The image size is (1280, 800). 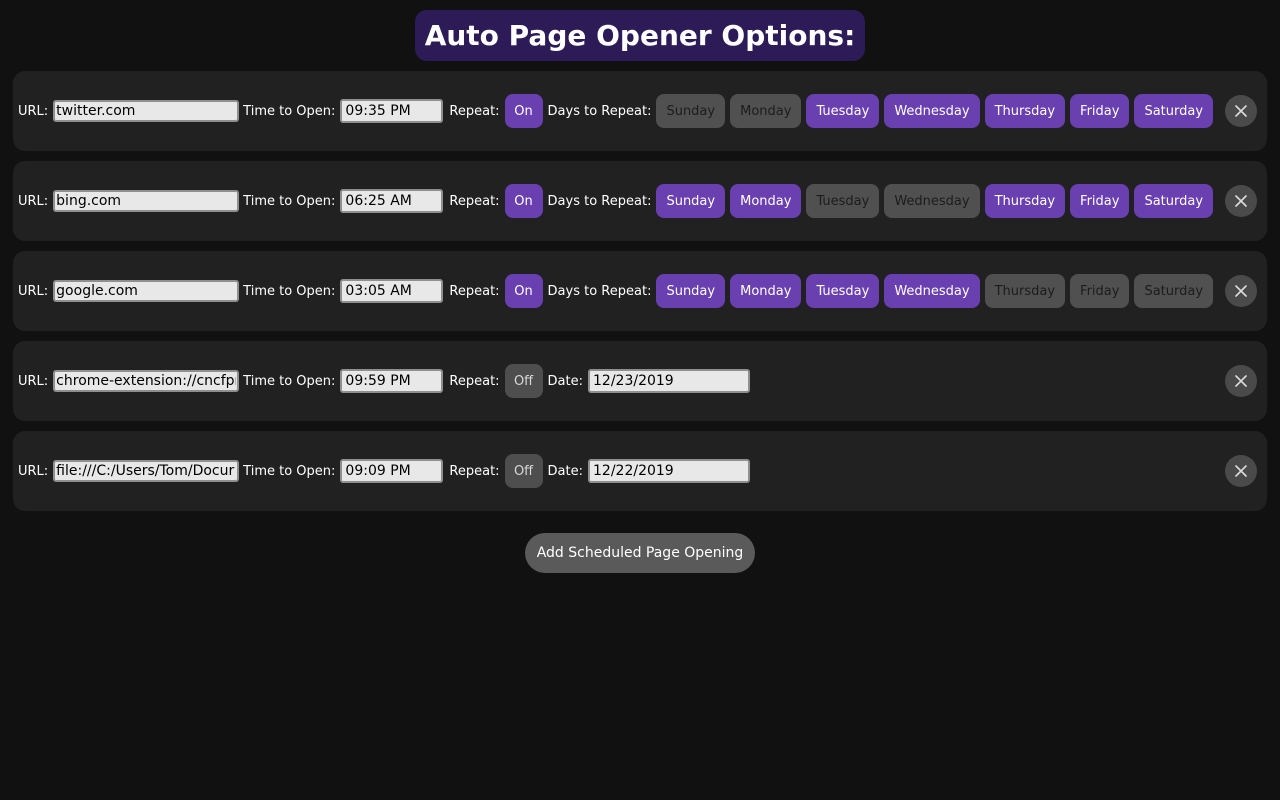 What do you see at coordinates (640, 35) in the screenshot?
I see `page-title: Auto Page Opener Options:` at bounding box center [640, 35].